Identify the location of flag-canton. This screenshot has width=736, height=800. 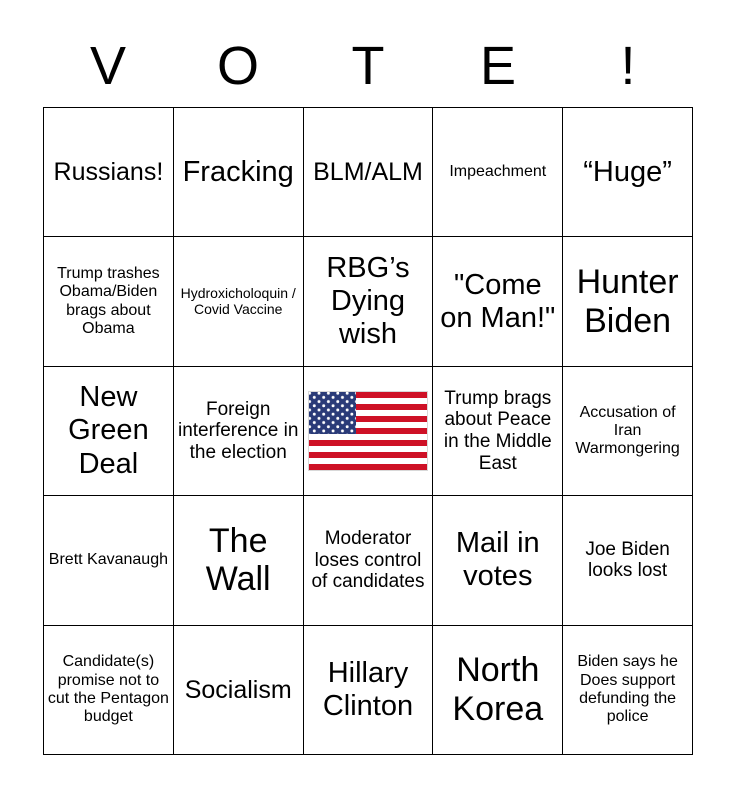
(332, 412).